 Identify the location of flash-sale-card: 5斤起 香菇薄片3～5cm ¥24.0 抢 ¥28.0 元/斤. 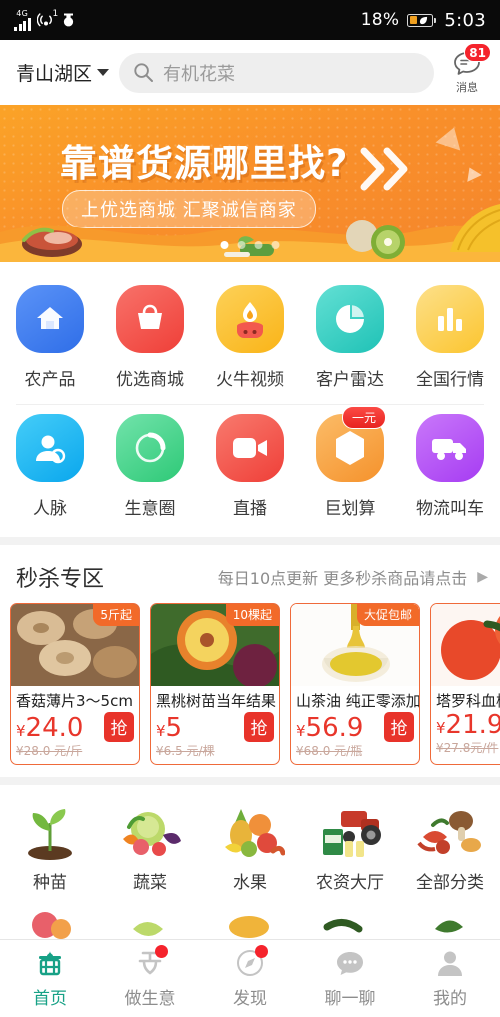
(75, 683).